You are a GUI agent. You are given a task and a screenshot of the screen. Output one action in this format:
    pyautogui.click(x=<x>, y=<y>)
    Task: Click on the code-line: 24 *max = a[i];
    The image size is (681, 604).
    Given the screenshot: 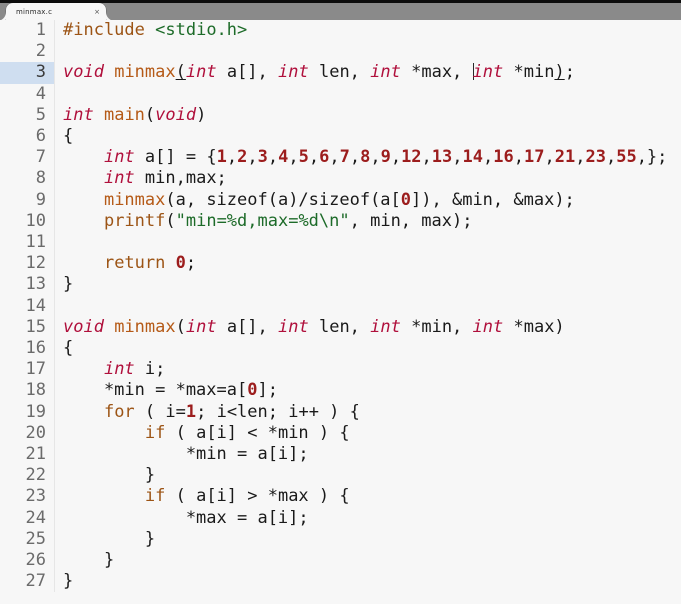 What is the action you would take?
    pyautogui.click(x=340, y=518)
    